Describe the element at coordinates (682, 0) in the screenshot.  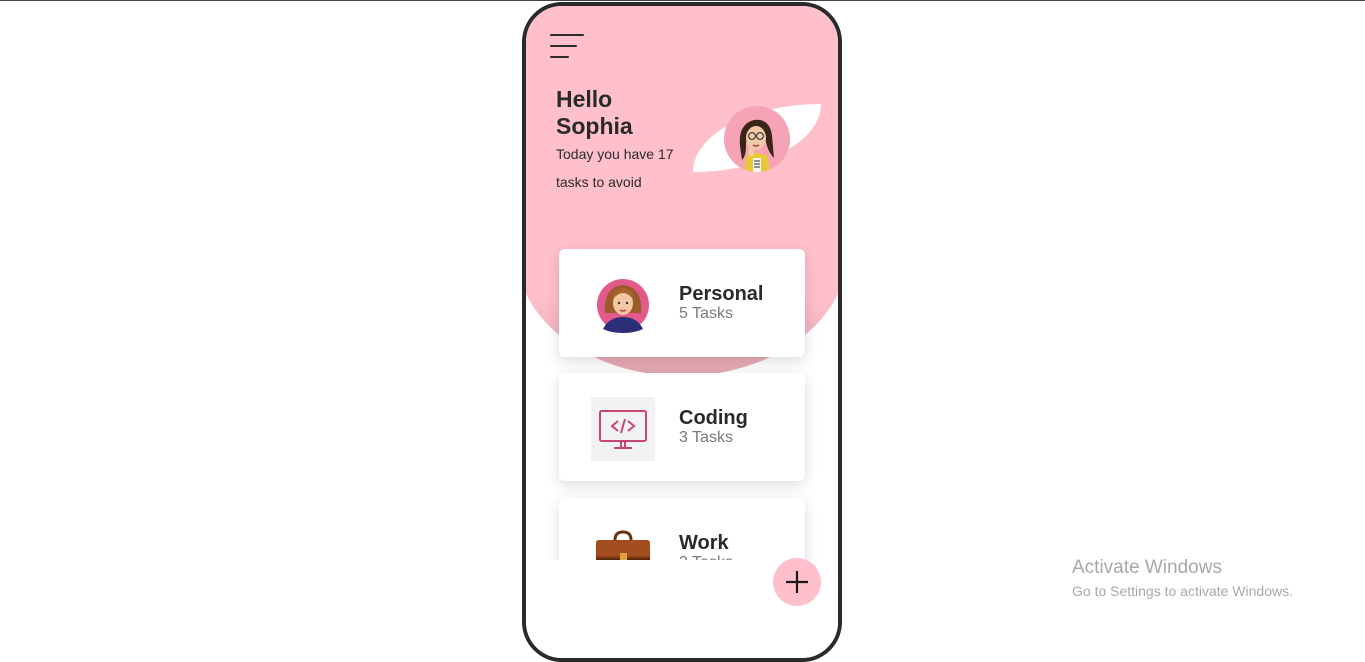
I see `top-border` at that location.